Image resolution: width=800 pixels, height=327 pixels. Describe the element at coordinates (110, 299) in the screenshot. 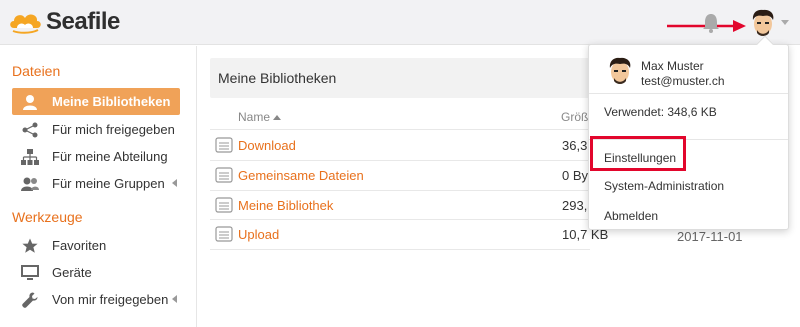

I see `sidebar-item-label: Von mir freigegeben` at that location.